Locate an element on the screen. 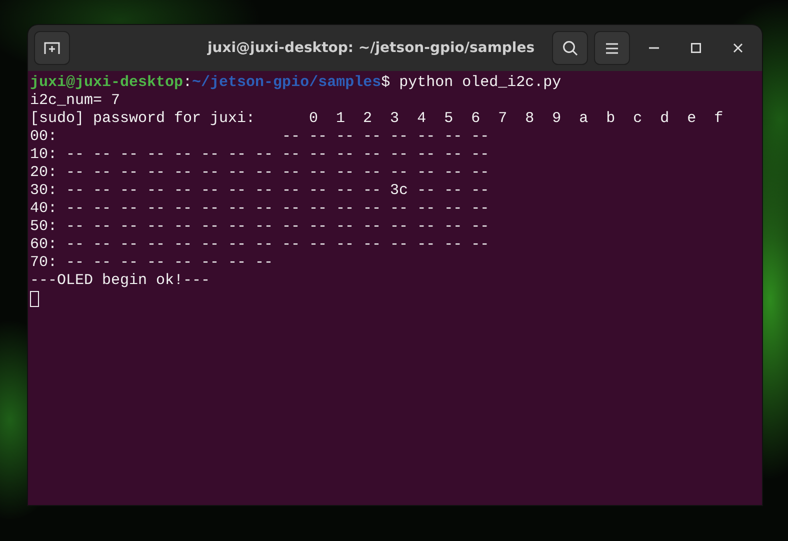  prompt-command: $ python oled_i2c.py is located at coordinates (471, 83).